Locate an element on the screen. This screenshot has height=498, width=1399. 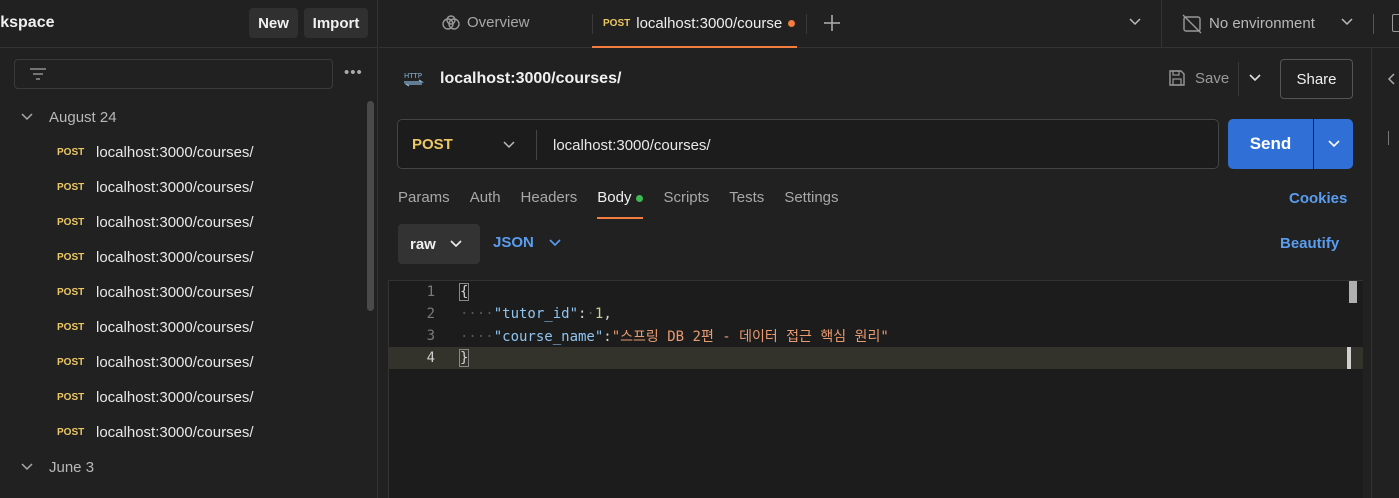
url-bar: POST is located at coordinates (808, 144).